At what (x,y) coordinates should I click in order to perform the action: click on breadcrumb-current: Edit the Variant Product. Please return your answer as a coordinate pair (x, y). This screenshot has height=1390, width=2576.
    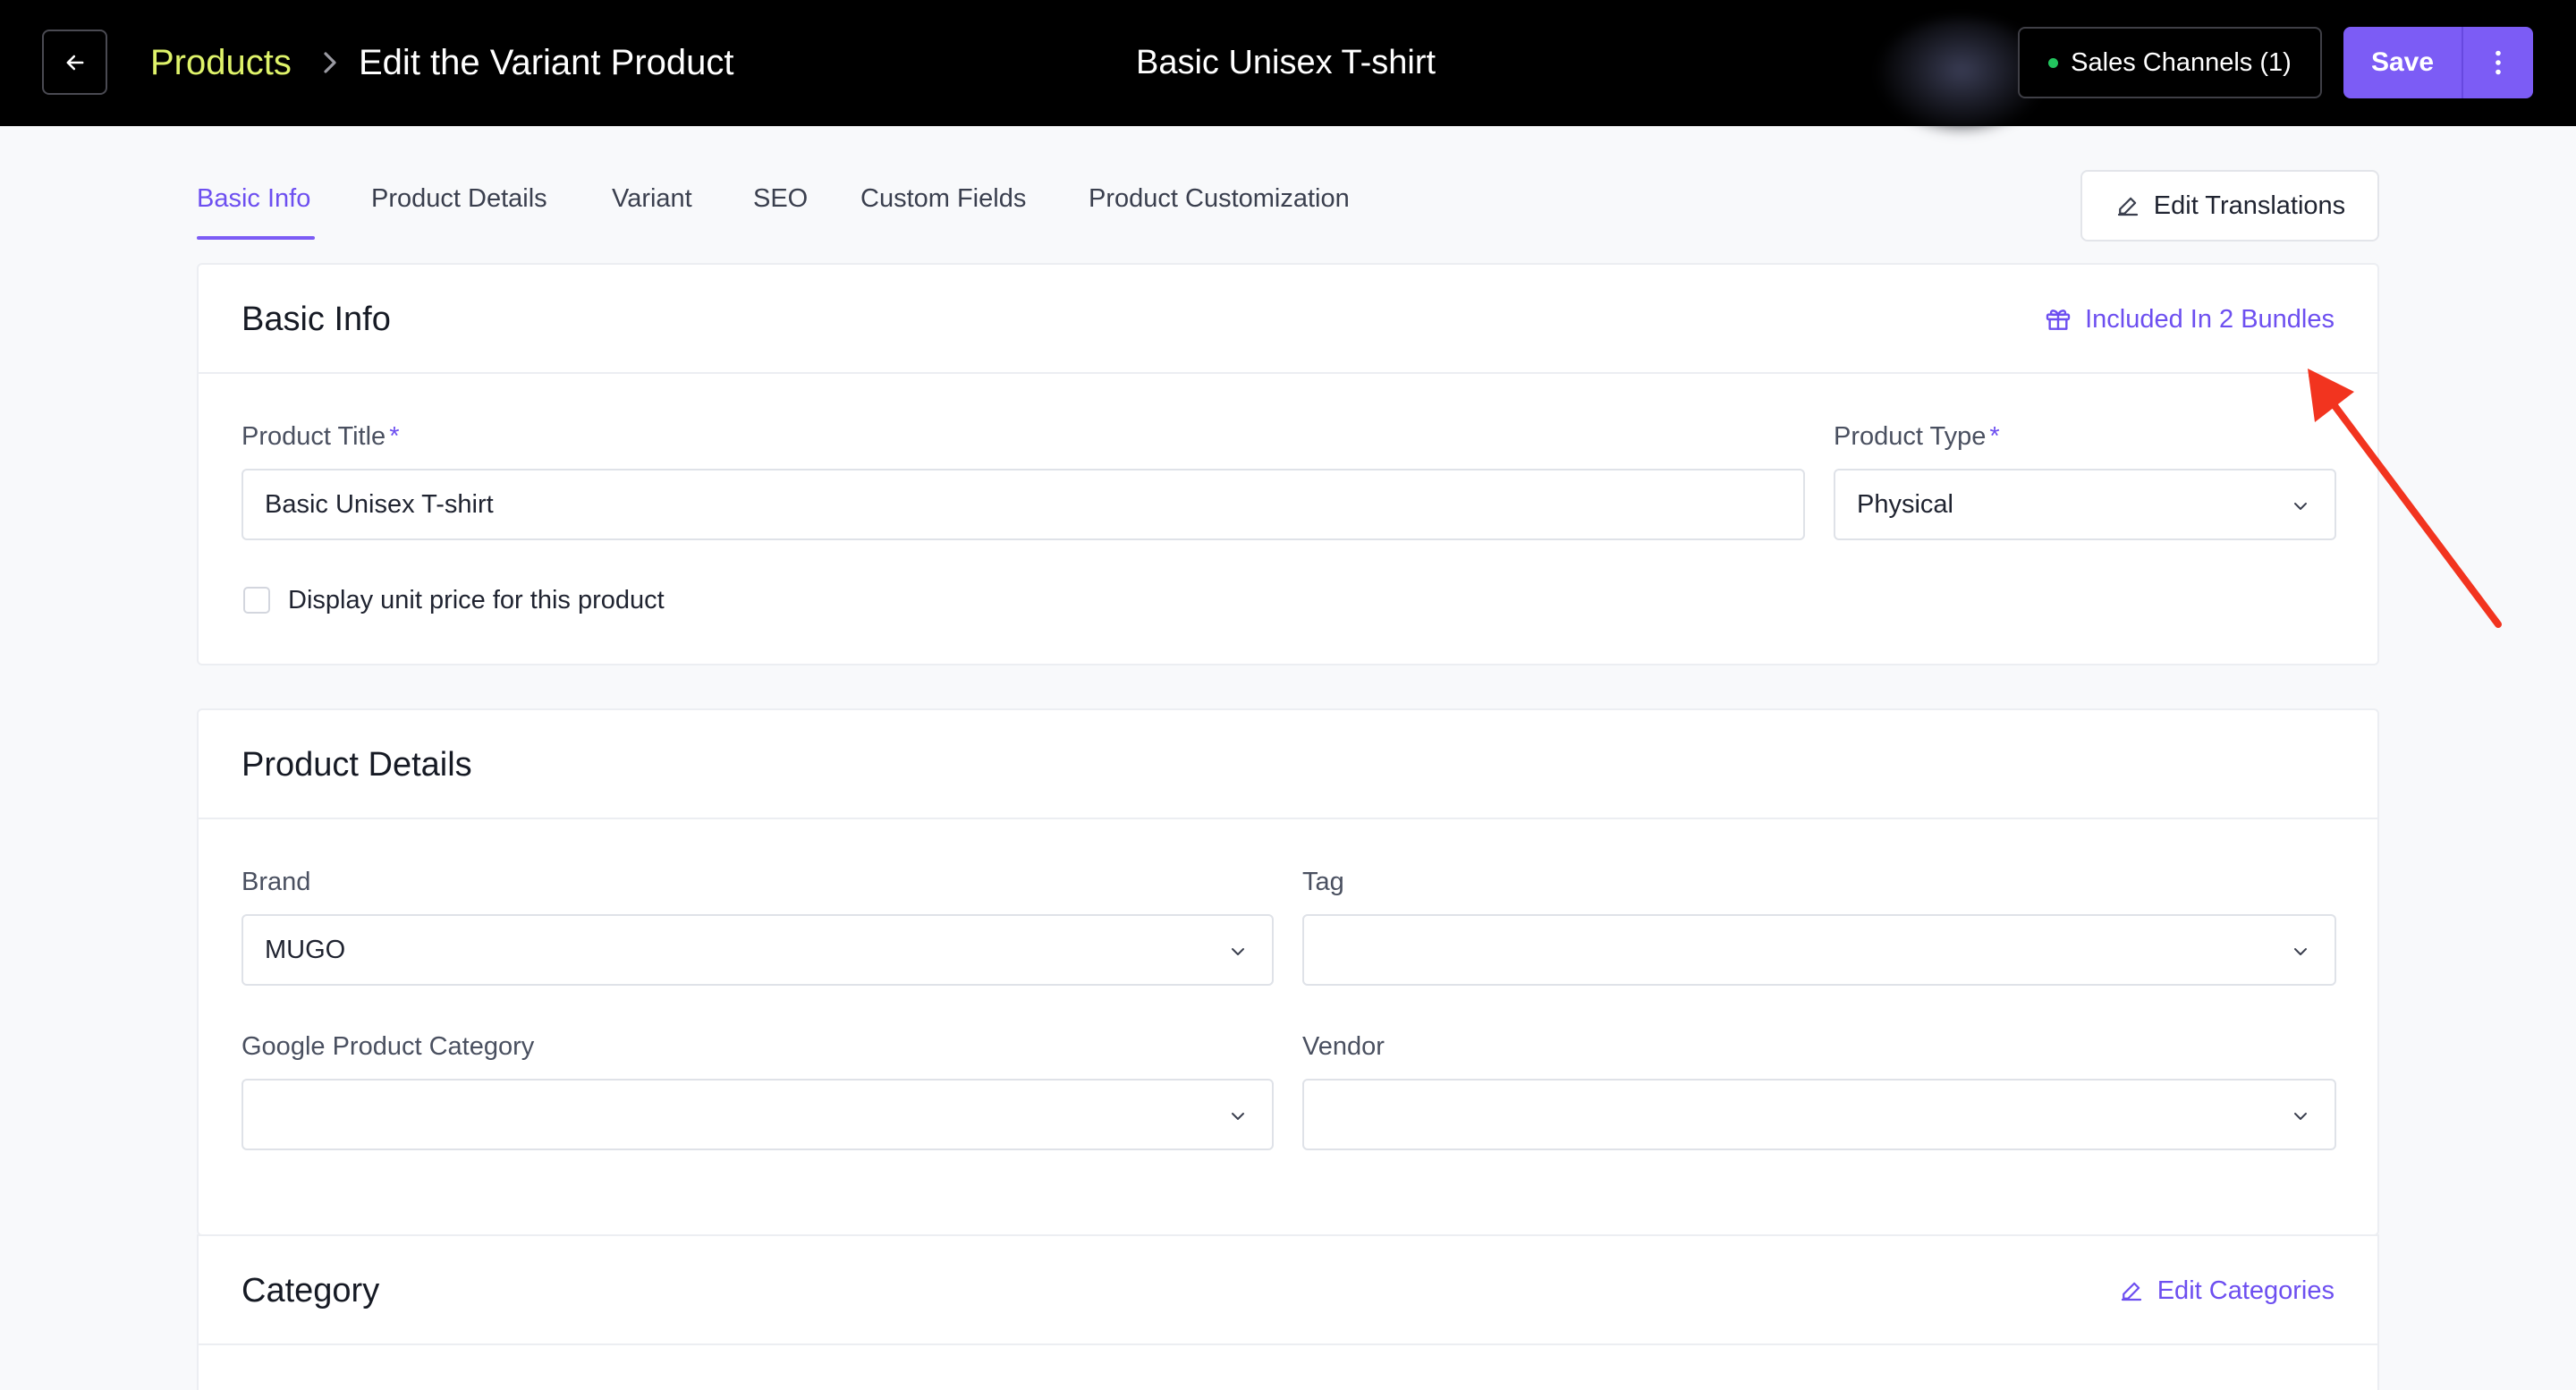
    Looking at the image, I should click on (546, 62).